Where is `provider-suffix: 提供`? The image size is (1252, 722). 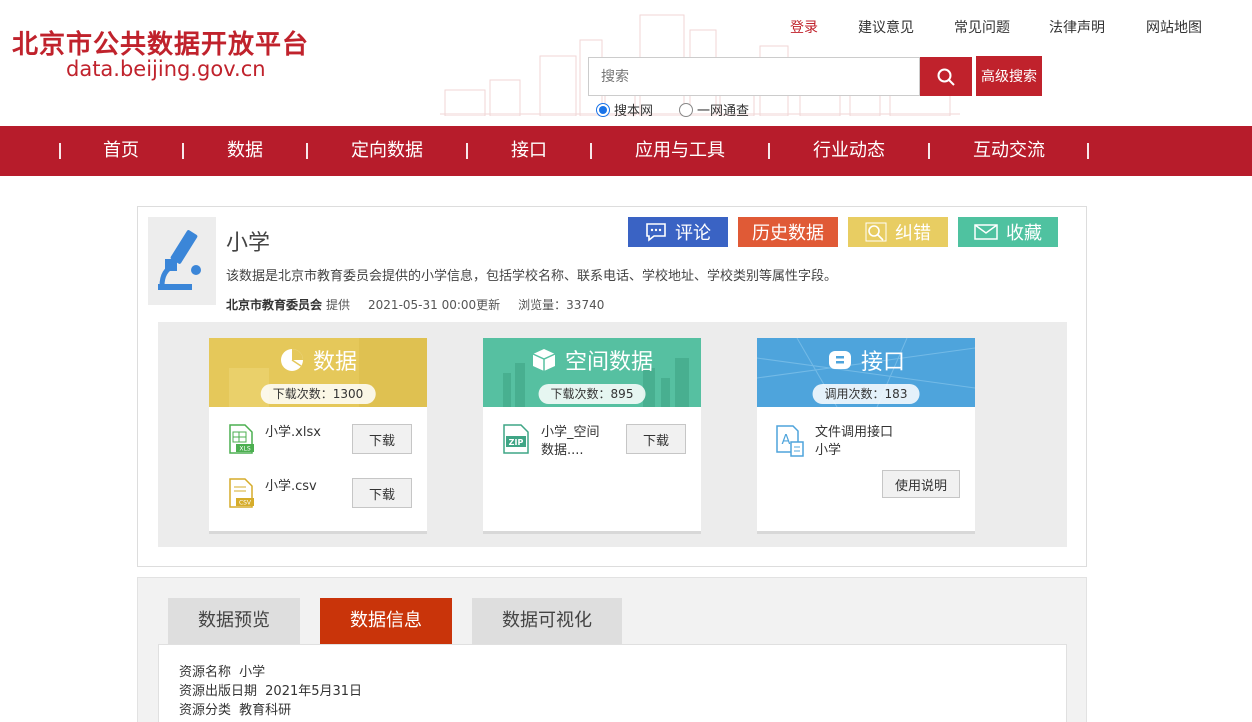
provider-suffix: 提供 is located at coordinates (338, 305).